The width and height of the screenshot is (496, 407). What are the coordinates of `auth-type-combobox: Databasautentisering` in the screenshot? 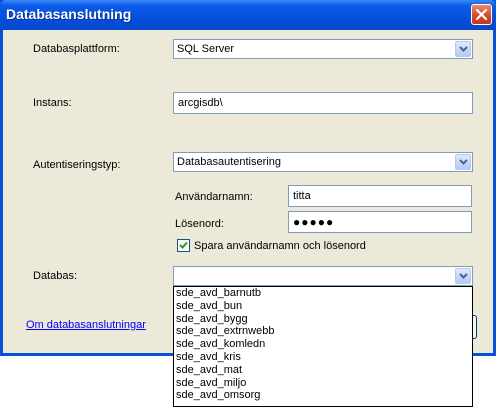 It's located at (323, 162).